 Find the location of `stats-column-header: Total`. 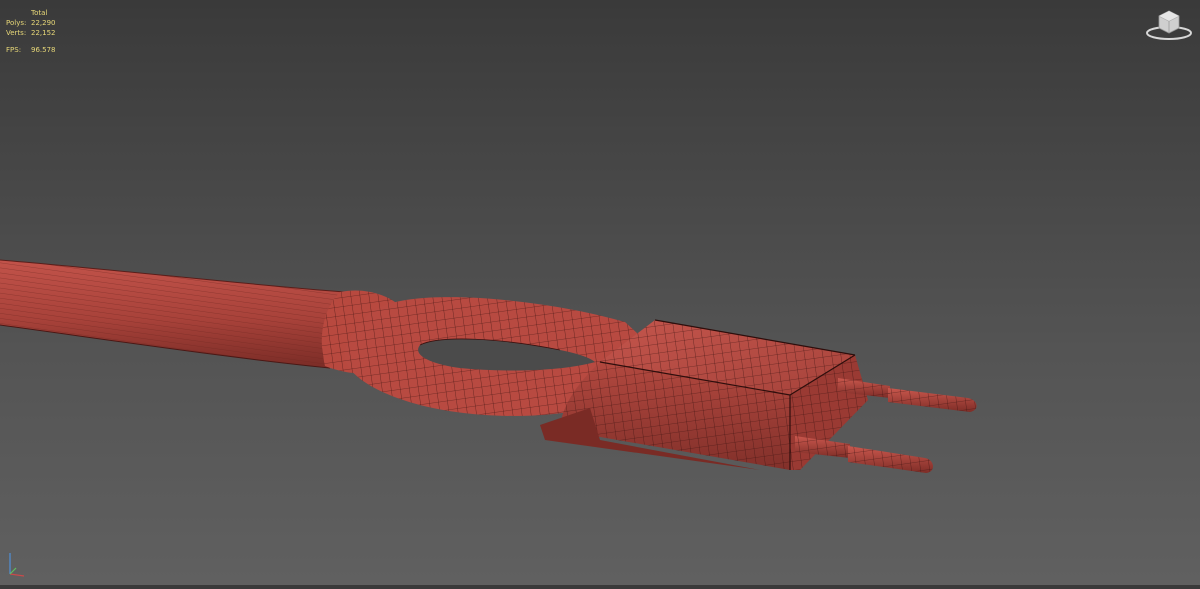

stats-column-header: Total is located at coordinates (39, 13).